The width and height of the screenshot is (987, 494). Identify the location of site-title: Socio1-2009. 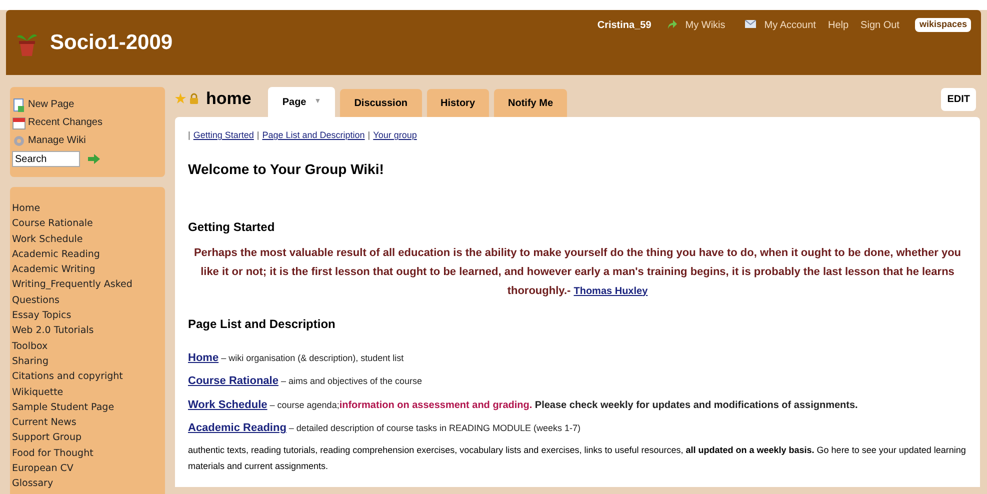
(111, 43).